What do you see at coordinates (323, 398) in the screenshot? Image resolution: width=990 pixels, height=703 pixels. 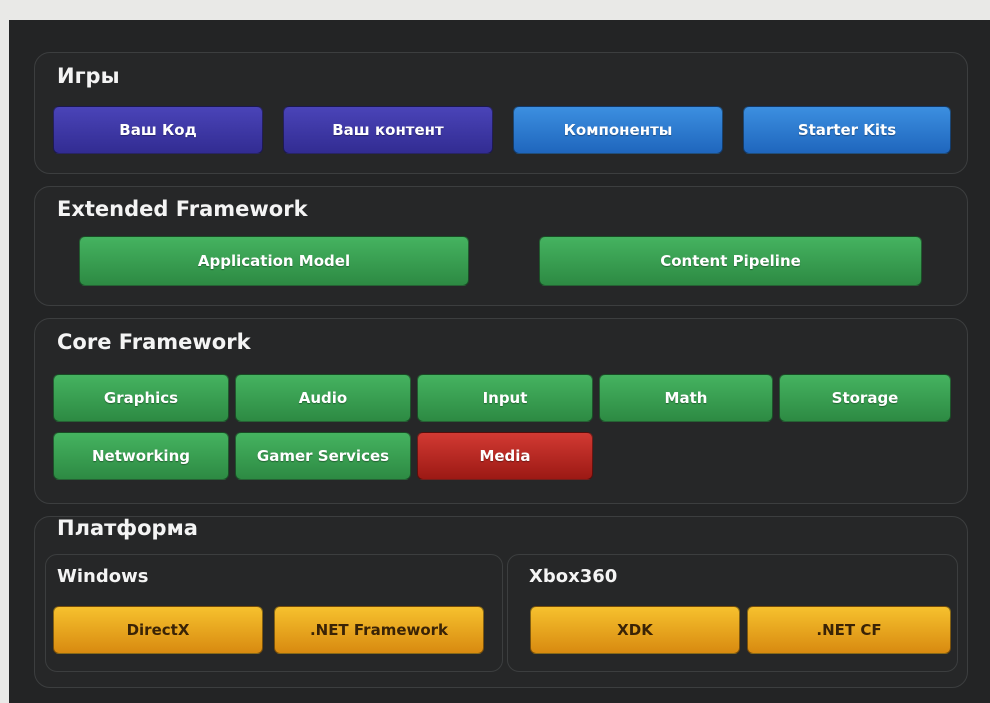 I see `audio-box: Audio` at bounding box center [323, 398].